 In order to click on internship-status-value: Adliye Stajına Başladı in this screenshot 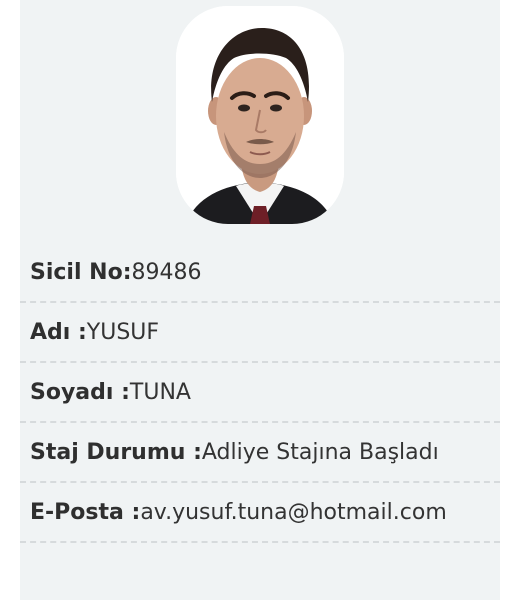, I will do `click(320, 452)`.